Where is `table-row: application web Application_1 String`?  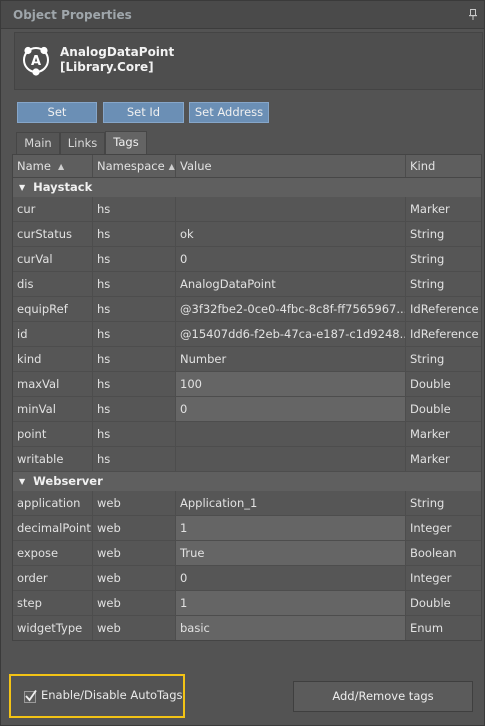
table-row: application web Application_1 String is located at coordinates (247, 503).